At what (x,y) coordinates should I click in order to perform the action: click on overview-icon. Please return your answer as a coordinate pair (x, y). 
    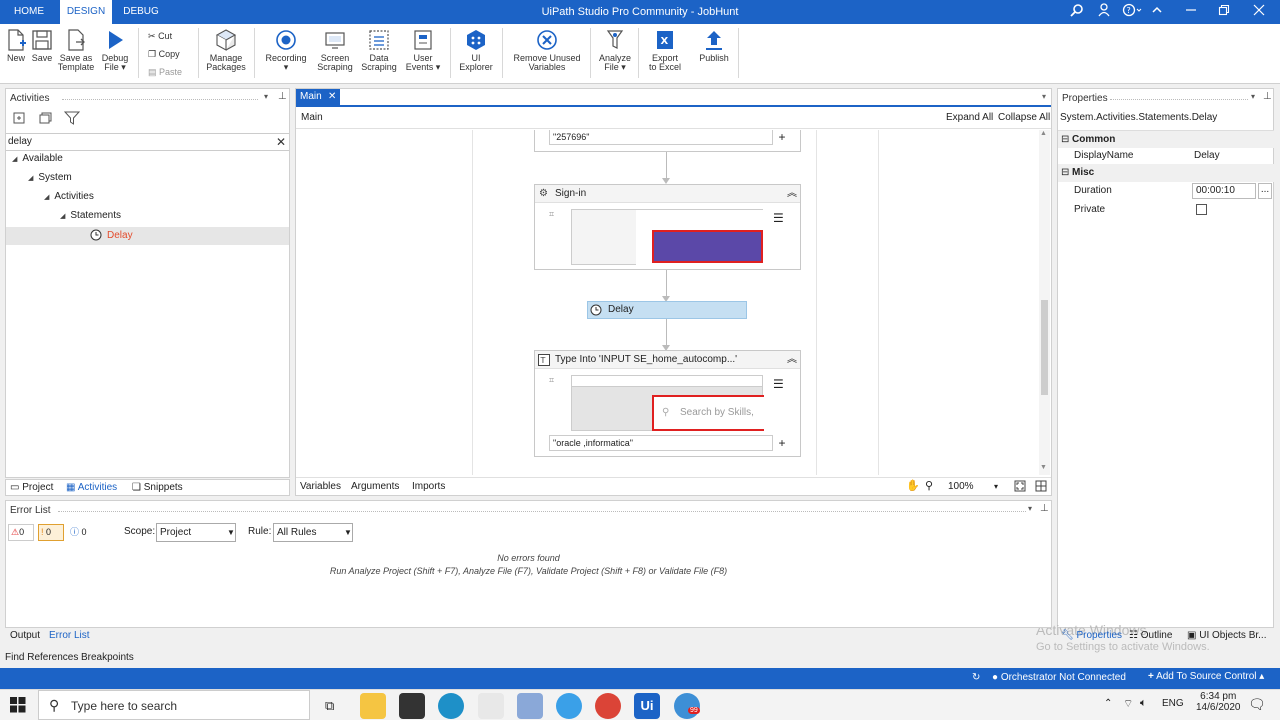
    Looking at the image, I should click on (1041, 487).